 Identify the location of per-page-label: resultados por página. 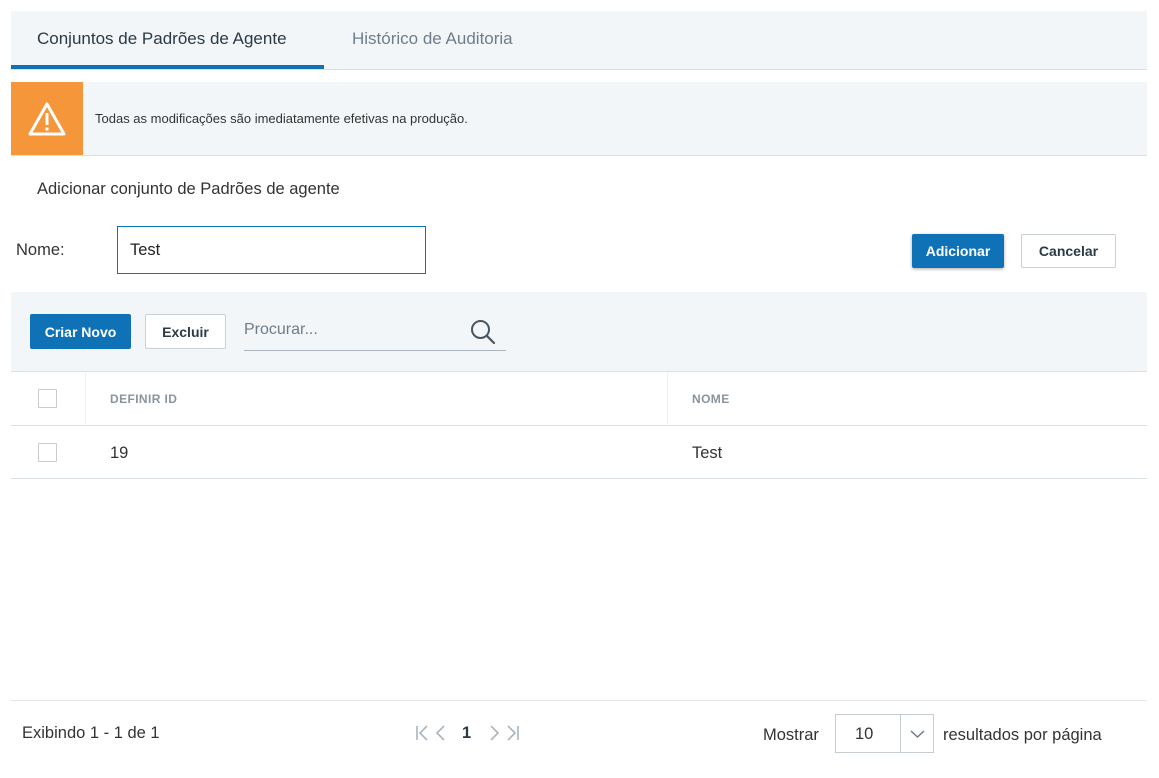
(1022, 735).